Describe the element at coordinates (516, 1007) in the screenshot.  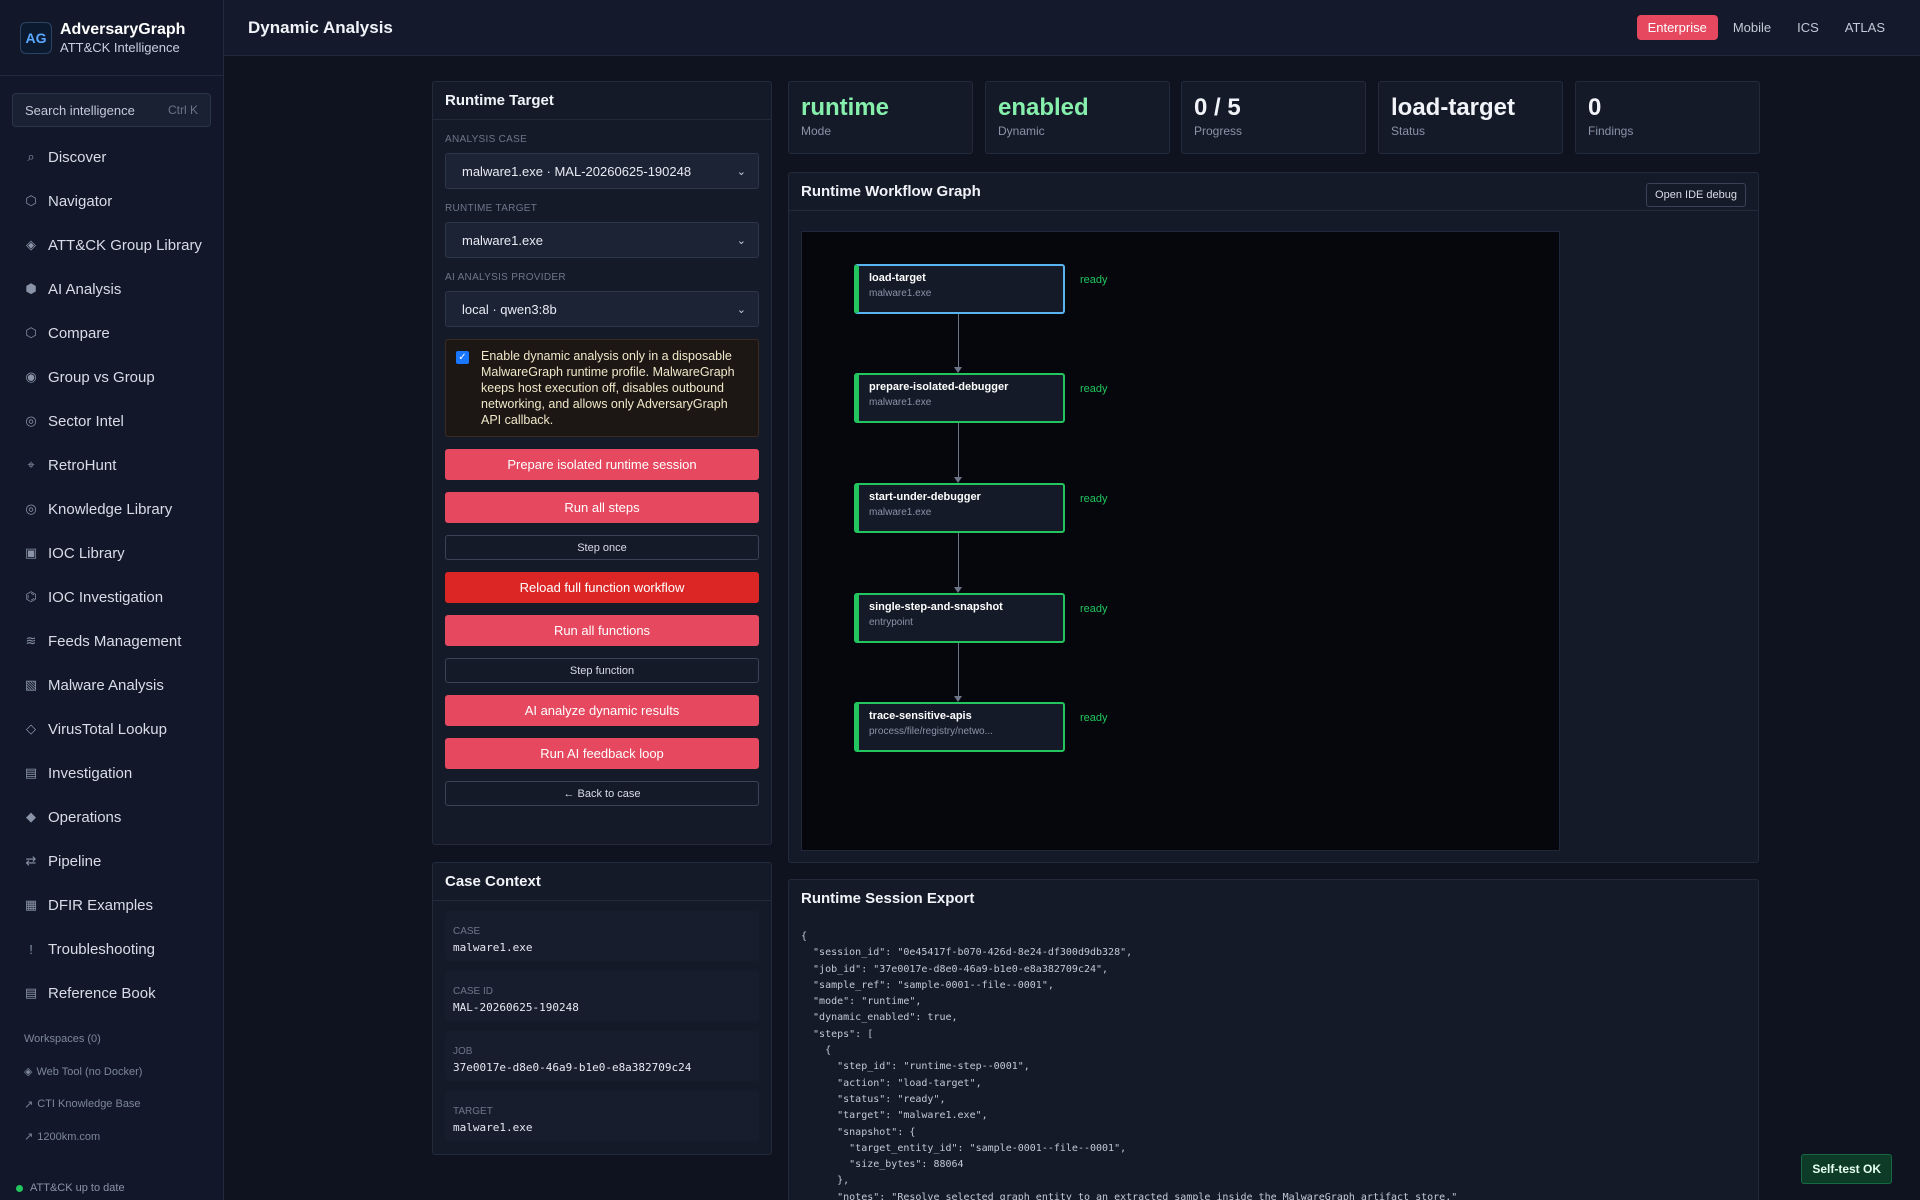
I see `case-id-value: MAL-20260625-190248` at that location.